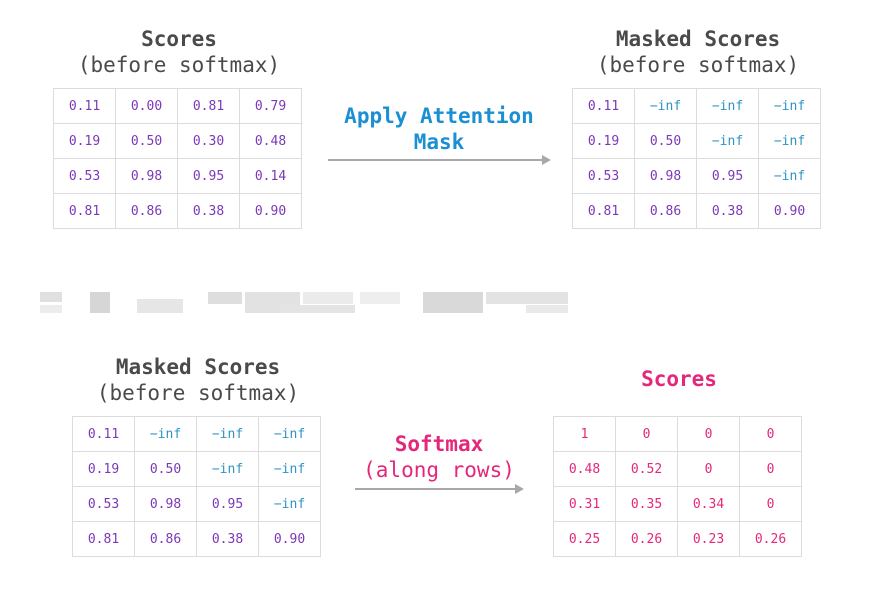  What do you see at coordinates (270, 106) in the screenshot?
I see `matrix-cell: 0.79` at bounding box center [270, 106].